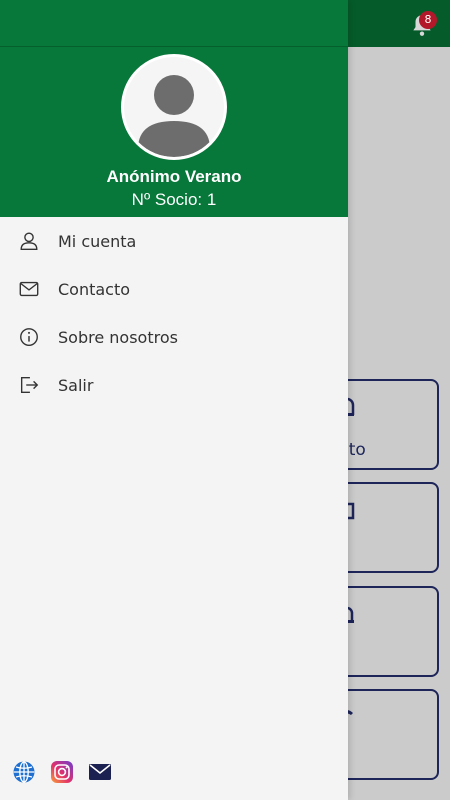 The width and height of the screenshot is (450, 800). What do you see at coordinates (94, 289) in the screenshot?
I see `menu-item-label: Contacto` at bounding box center [94, 289].